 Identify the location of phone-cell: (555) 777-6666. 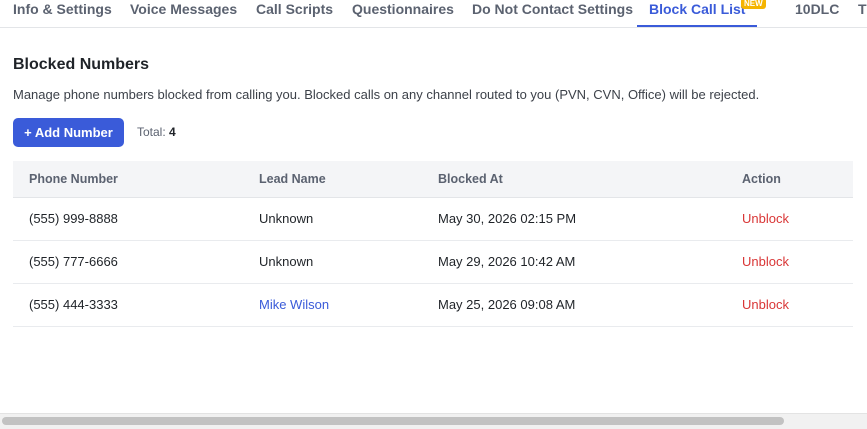
(135, 262).